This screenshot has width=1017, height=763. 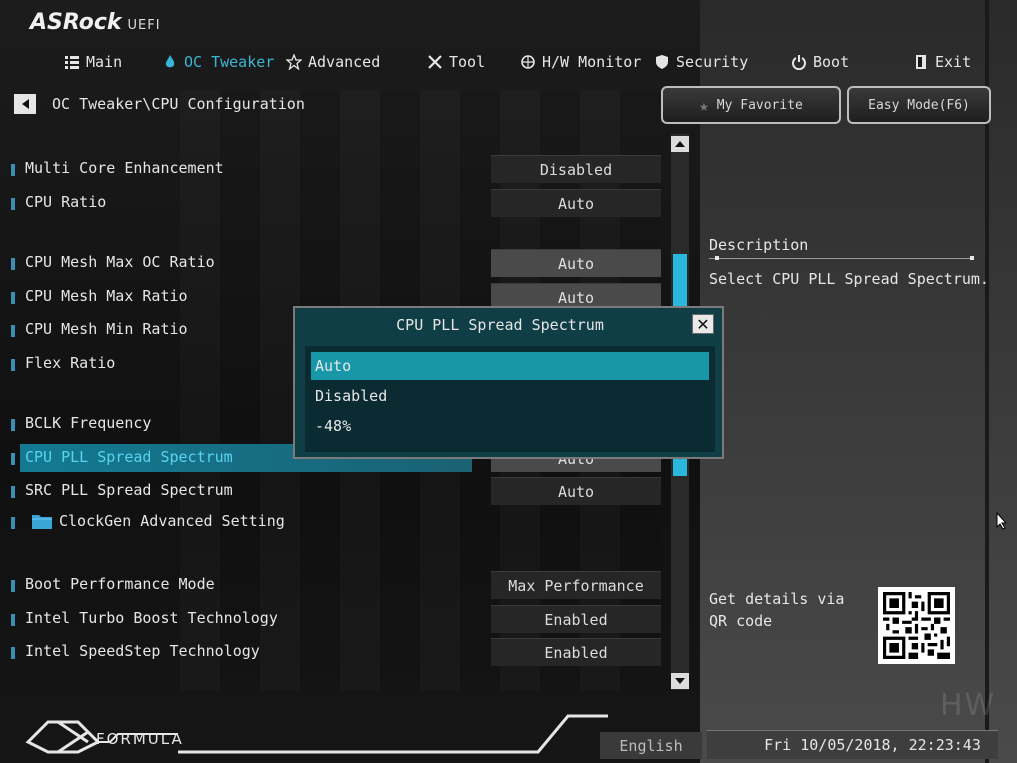 I want to click on tab-boot: Boot, so click(x=820, y=62).